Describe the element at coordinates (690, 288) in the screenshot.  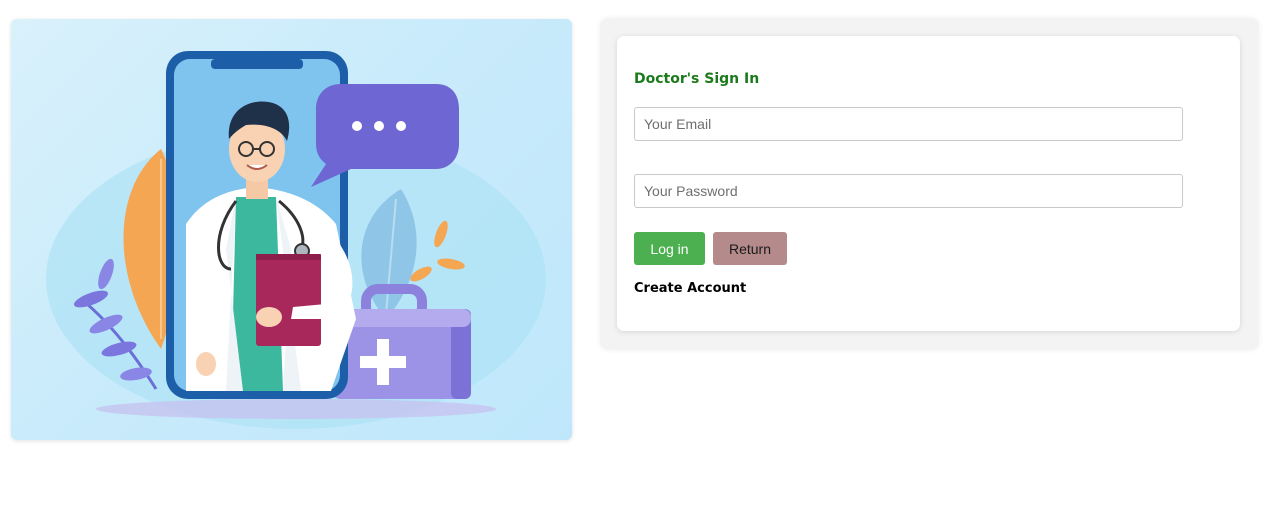
I see `create-account-link: Create Account` at that location.